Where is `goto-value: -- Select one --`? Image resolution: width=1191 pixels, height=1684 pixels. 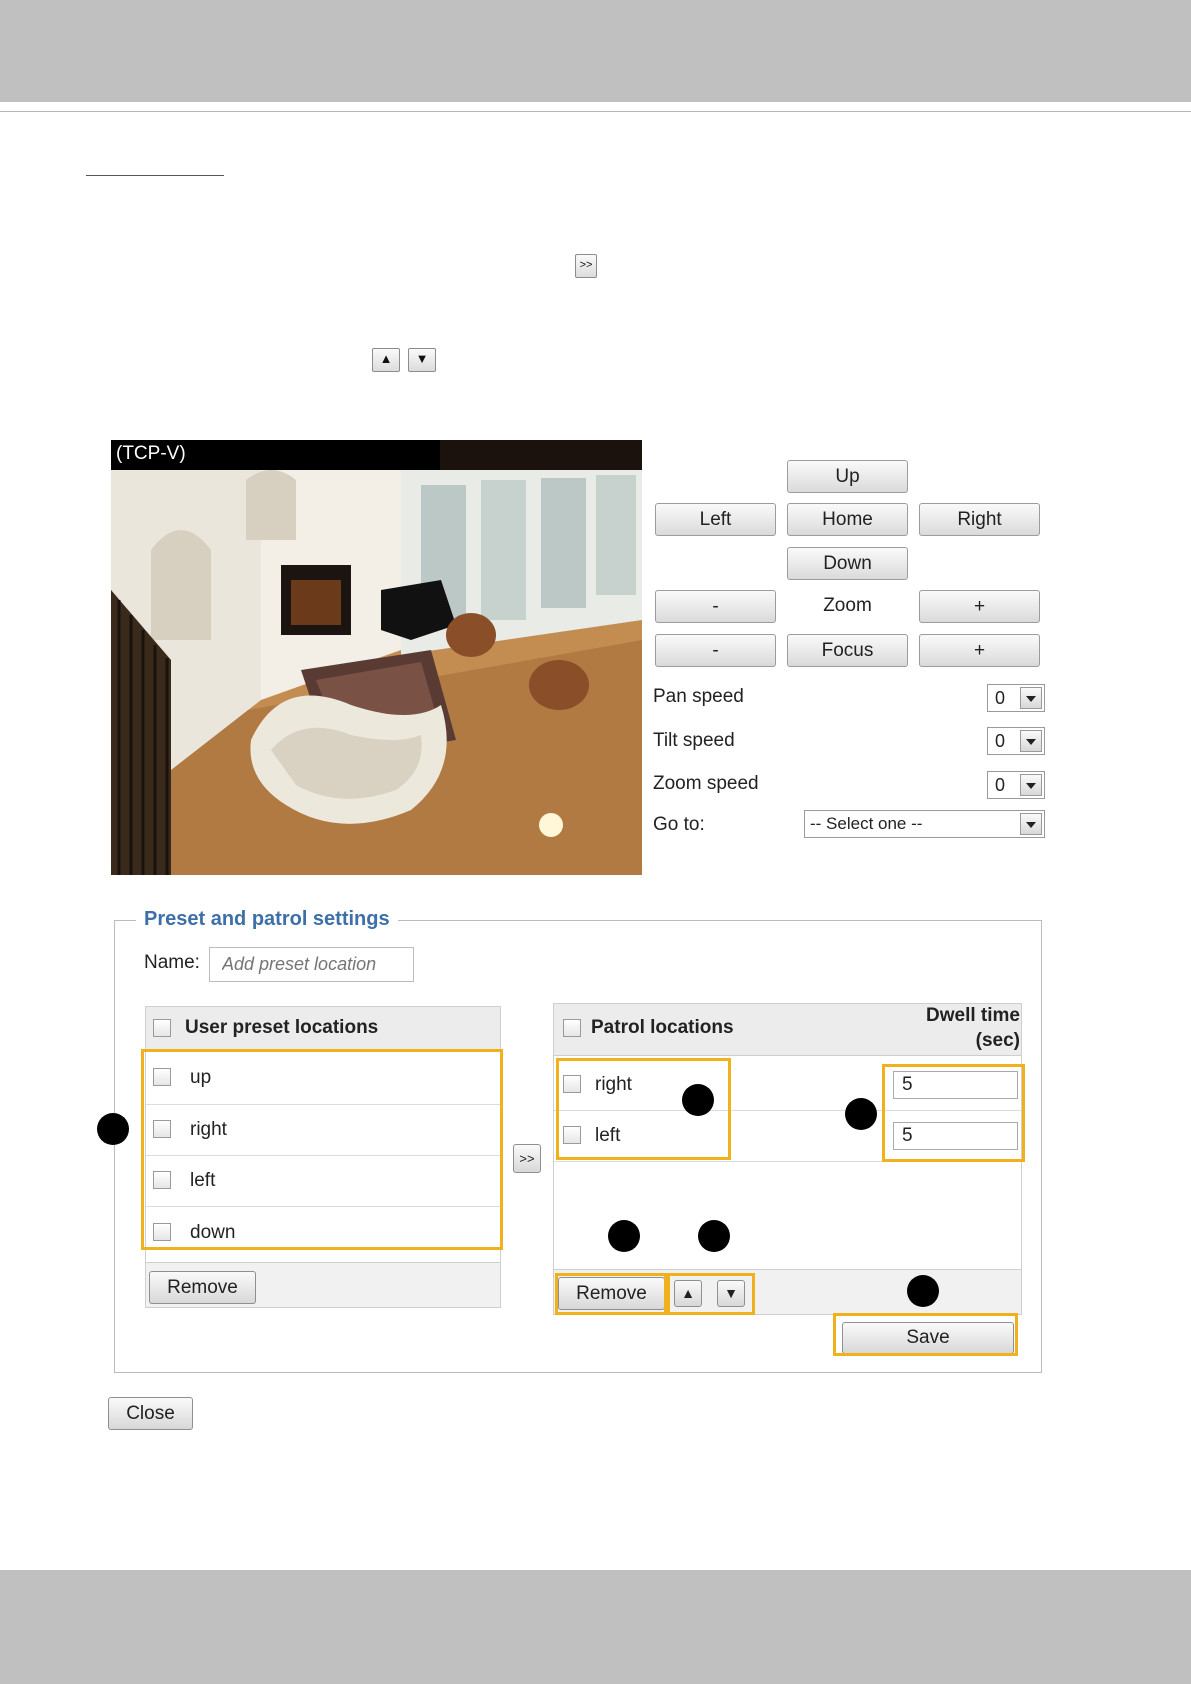
goto-value: -- Select one -- is located at coordinates (866, 823).